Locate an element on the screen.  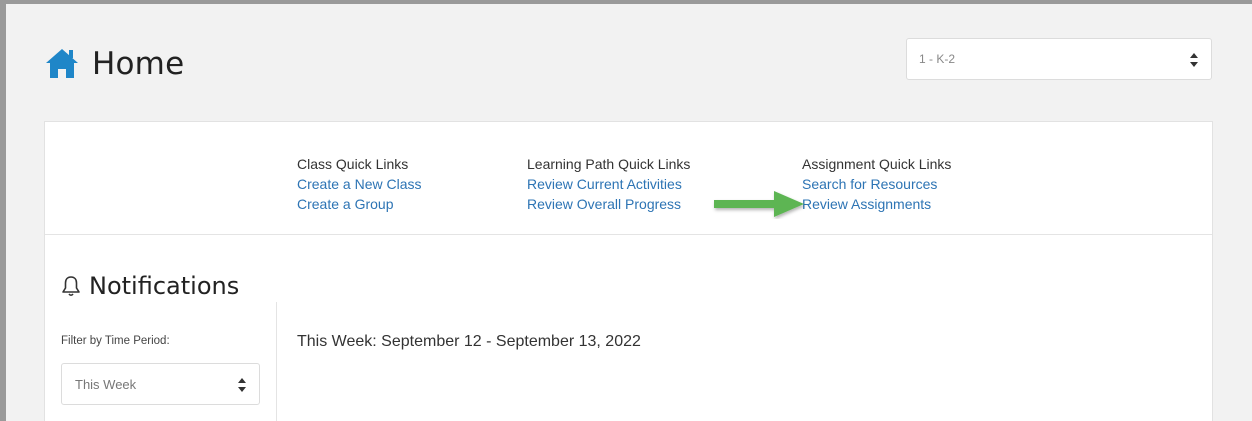
home-icon is located at coordinates (62, 63).